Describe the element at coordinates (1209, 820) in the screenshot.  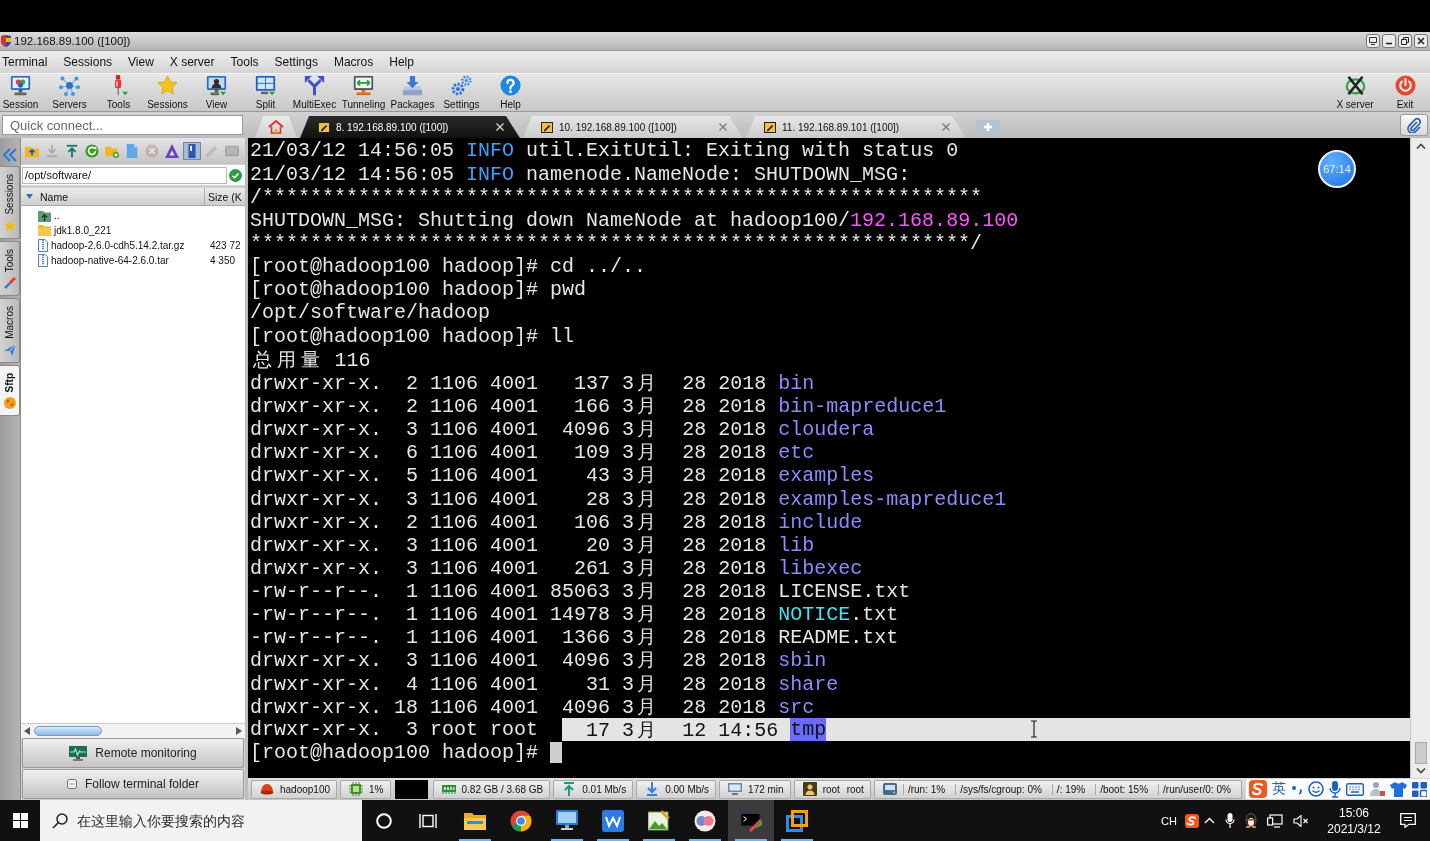
I see `chevron-up-icon` at that location.